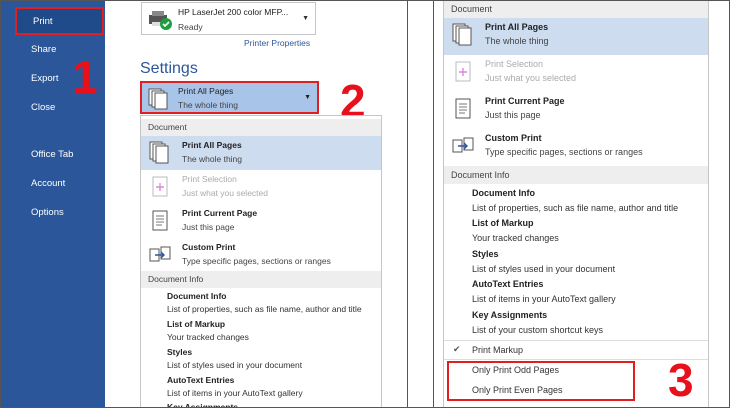 This screenshot has width=730, height=408. Describe the element at coordinates (43, 49) in the screenshot. I see `sidebar-item-share: Share` at that location.